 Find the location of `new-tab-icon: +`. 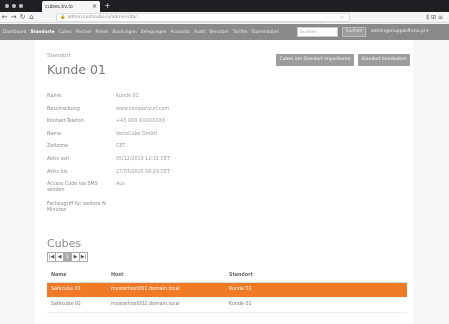

new-tab-icon: + is located at coordinates (107, 5).